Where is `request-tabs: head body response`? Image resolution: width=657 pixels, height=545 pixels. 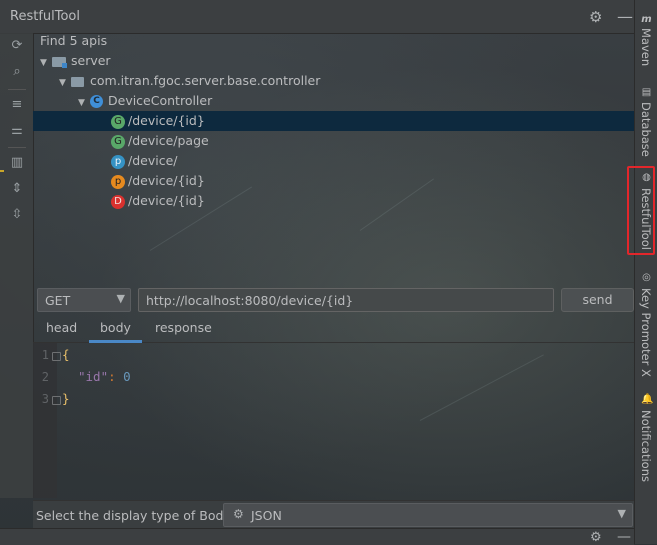 request-tabs: head body response is located at coordinates (333, 329).